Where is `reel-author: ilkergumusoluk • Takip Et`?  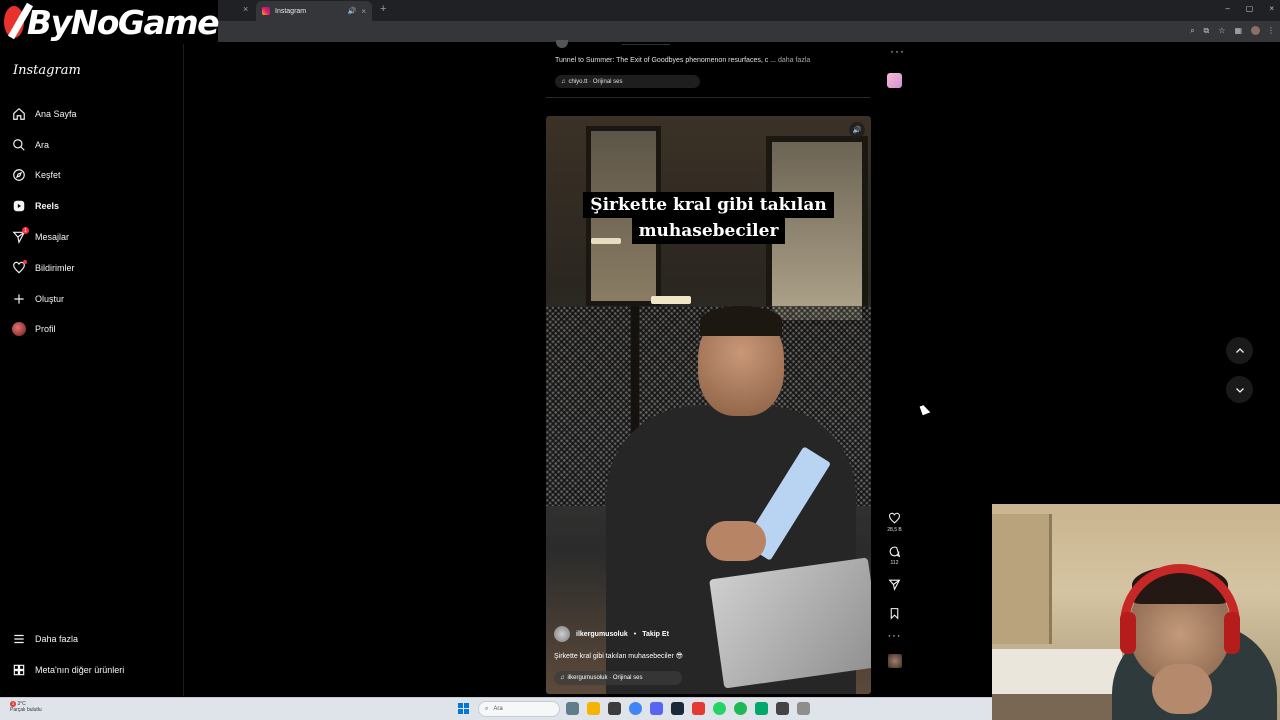
reel-author: ilkergumusoluk • Takip Et is located at coordinates (611, 634).